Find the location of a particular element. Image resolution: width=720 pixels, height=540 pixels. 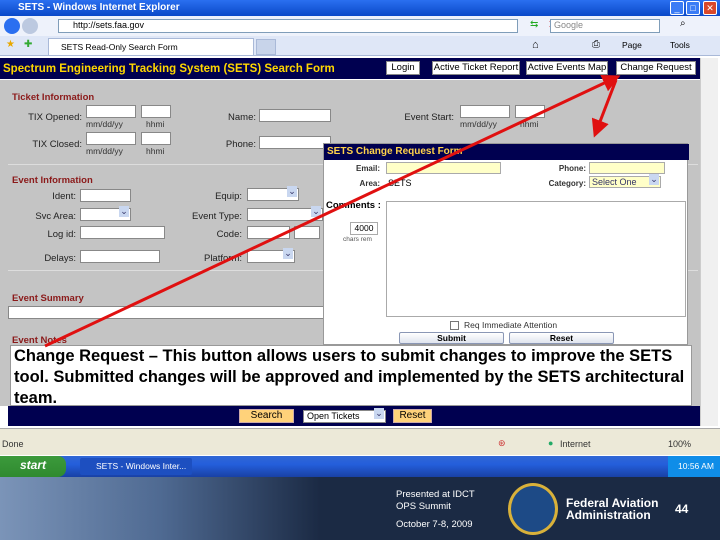

arrow-to-dialog is located at coordinates (604, 108).